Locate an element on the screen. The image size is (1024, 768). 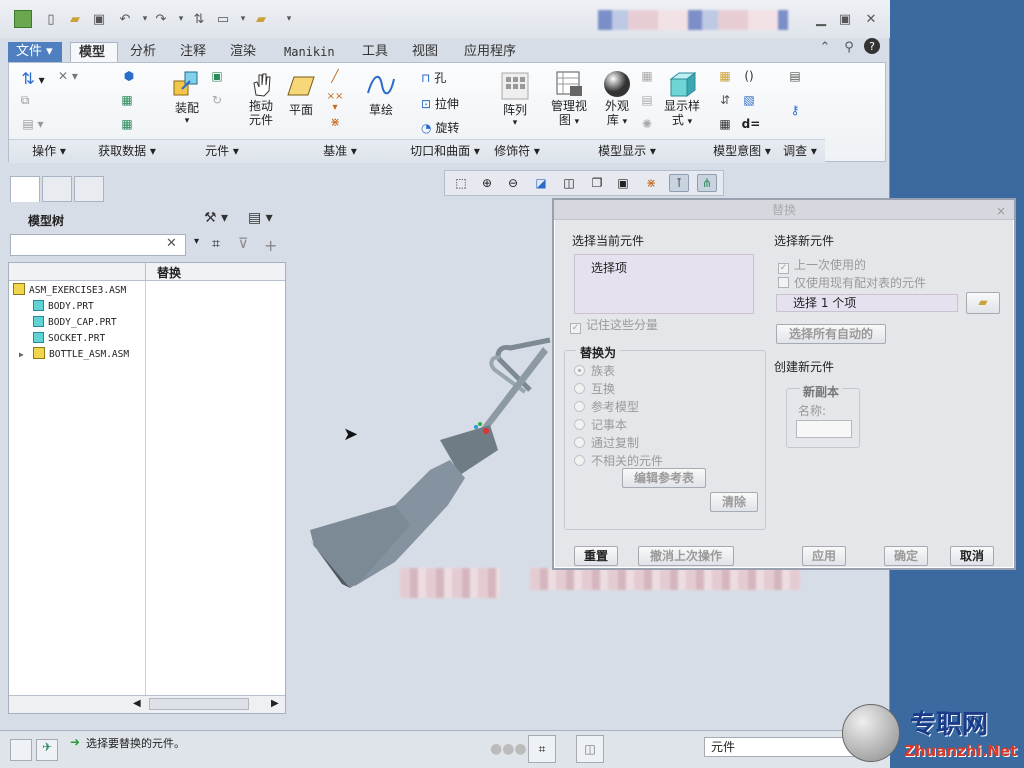
clear-search-icon: ✕ is located at coordinates (171, 243).